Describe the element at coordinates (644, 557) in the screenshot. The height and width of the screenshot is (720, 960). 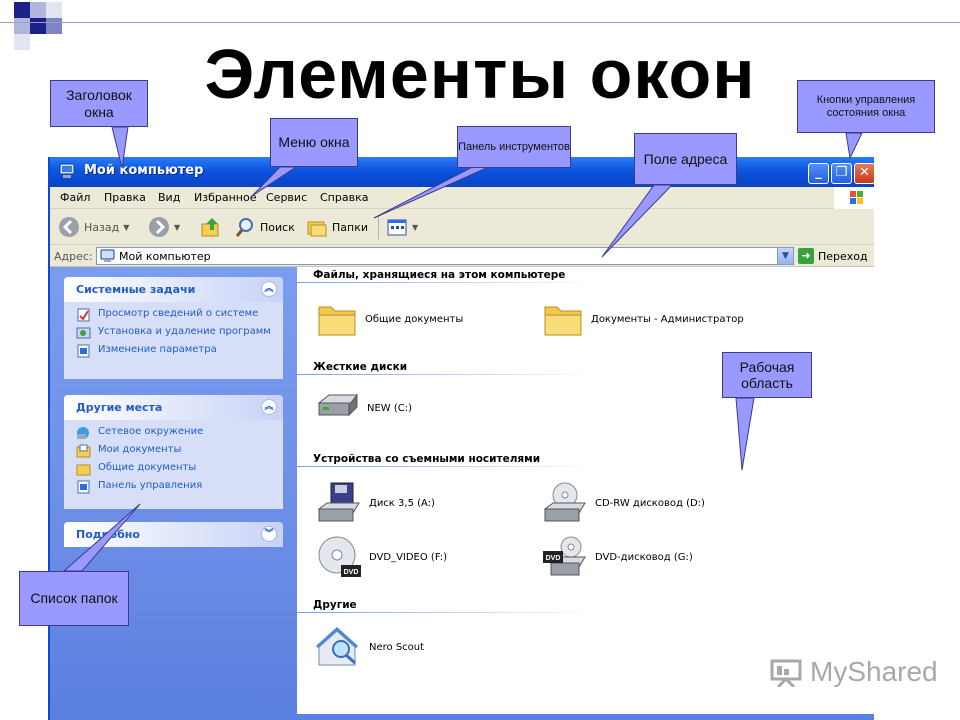
I see `item-label: DVD-дисковод (G:)` at that location.